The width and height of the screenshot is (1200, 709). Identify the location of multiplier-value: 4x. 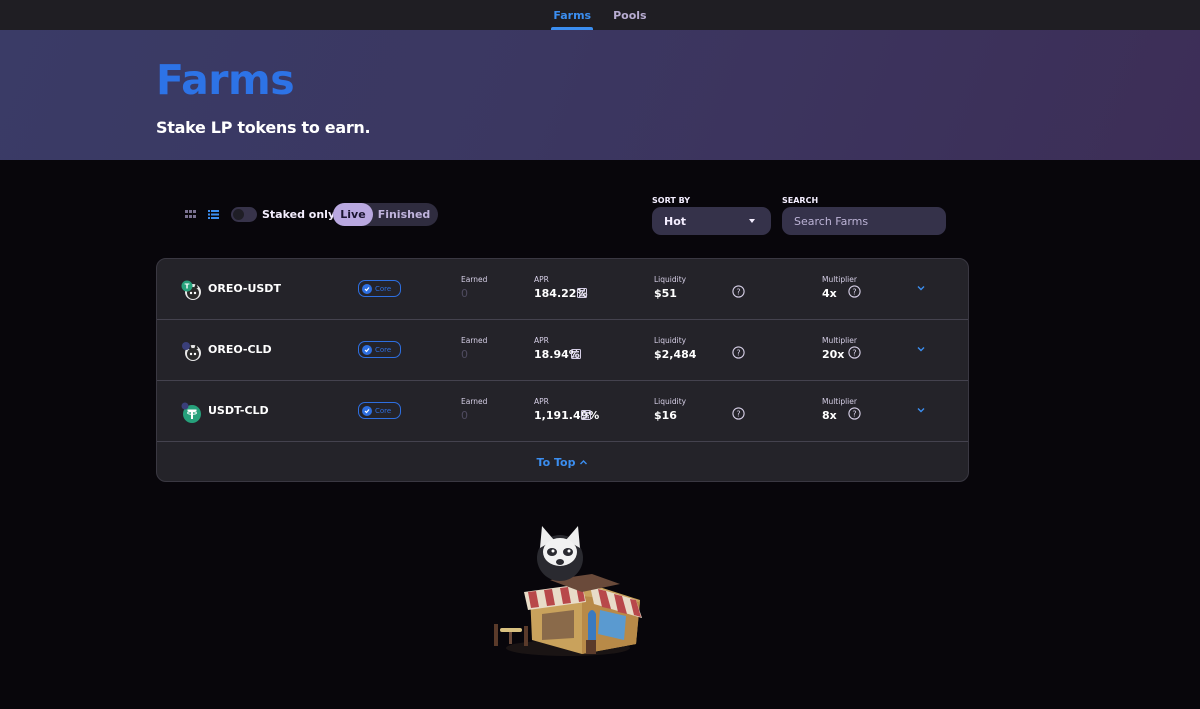
(829, 293).